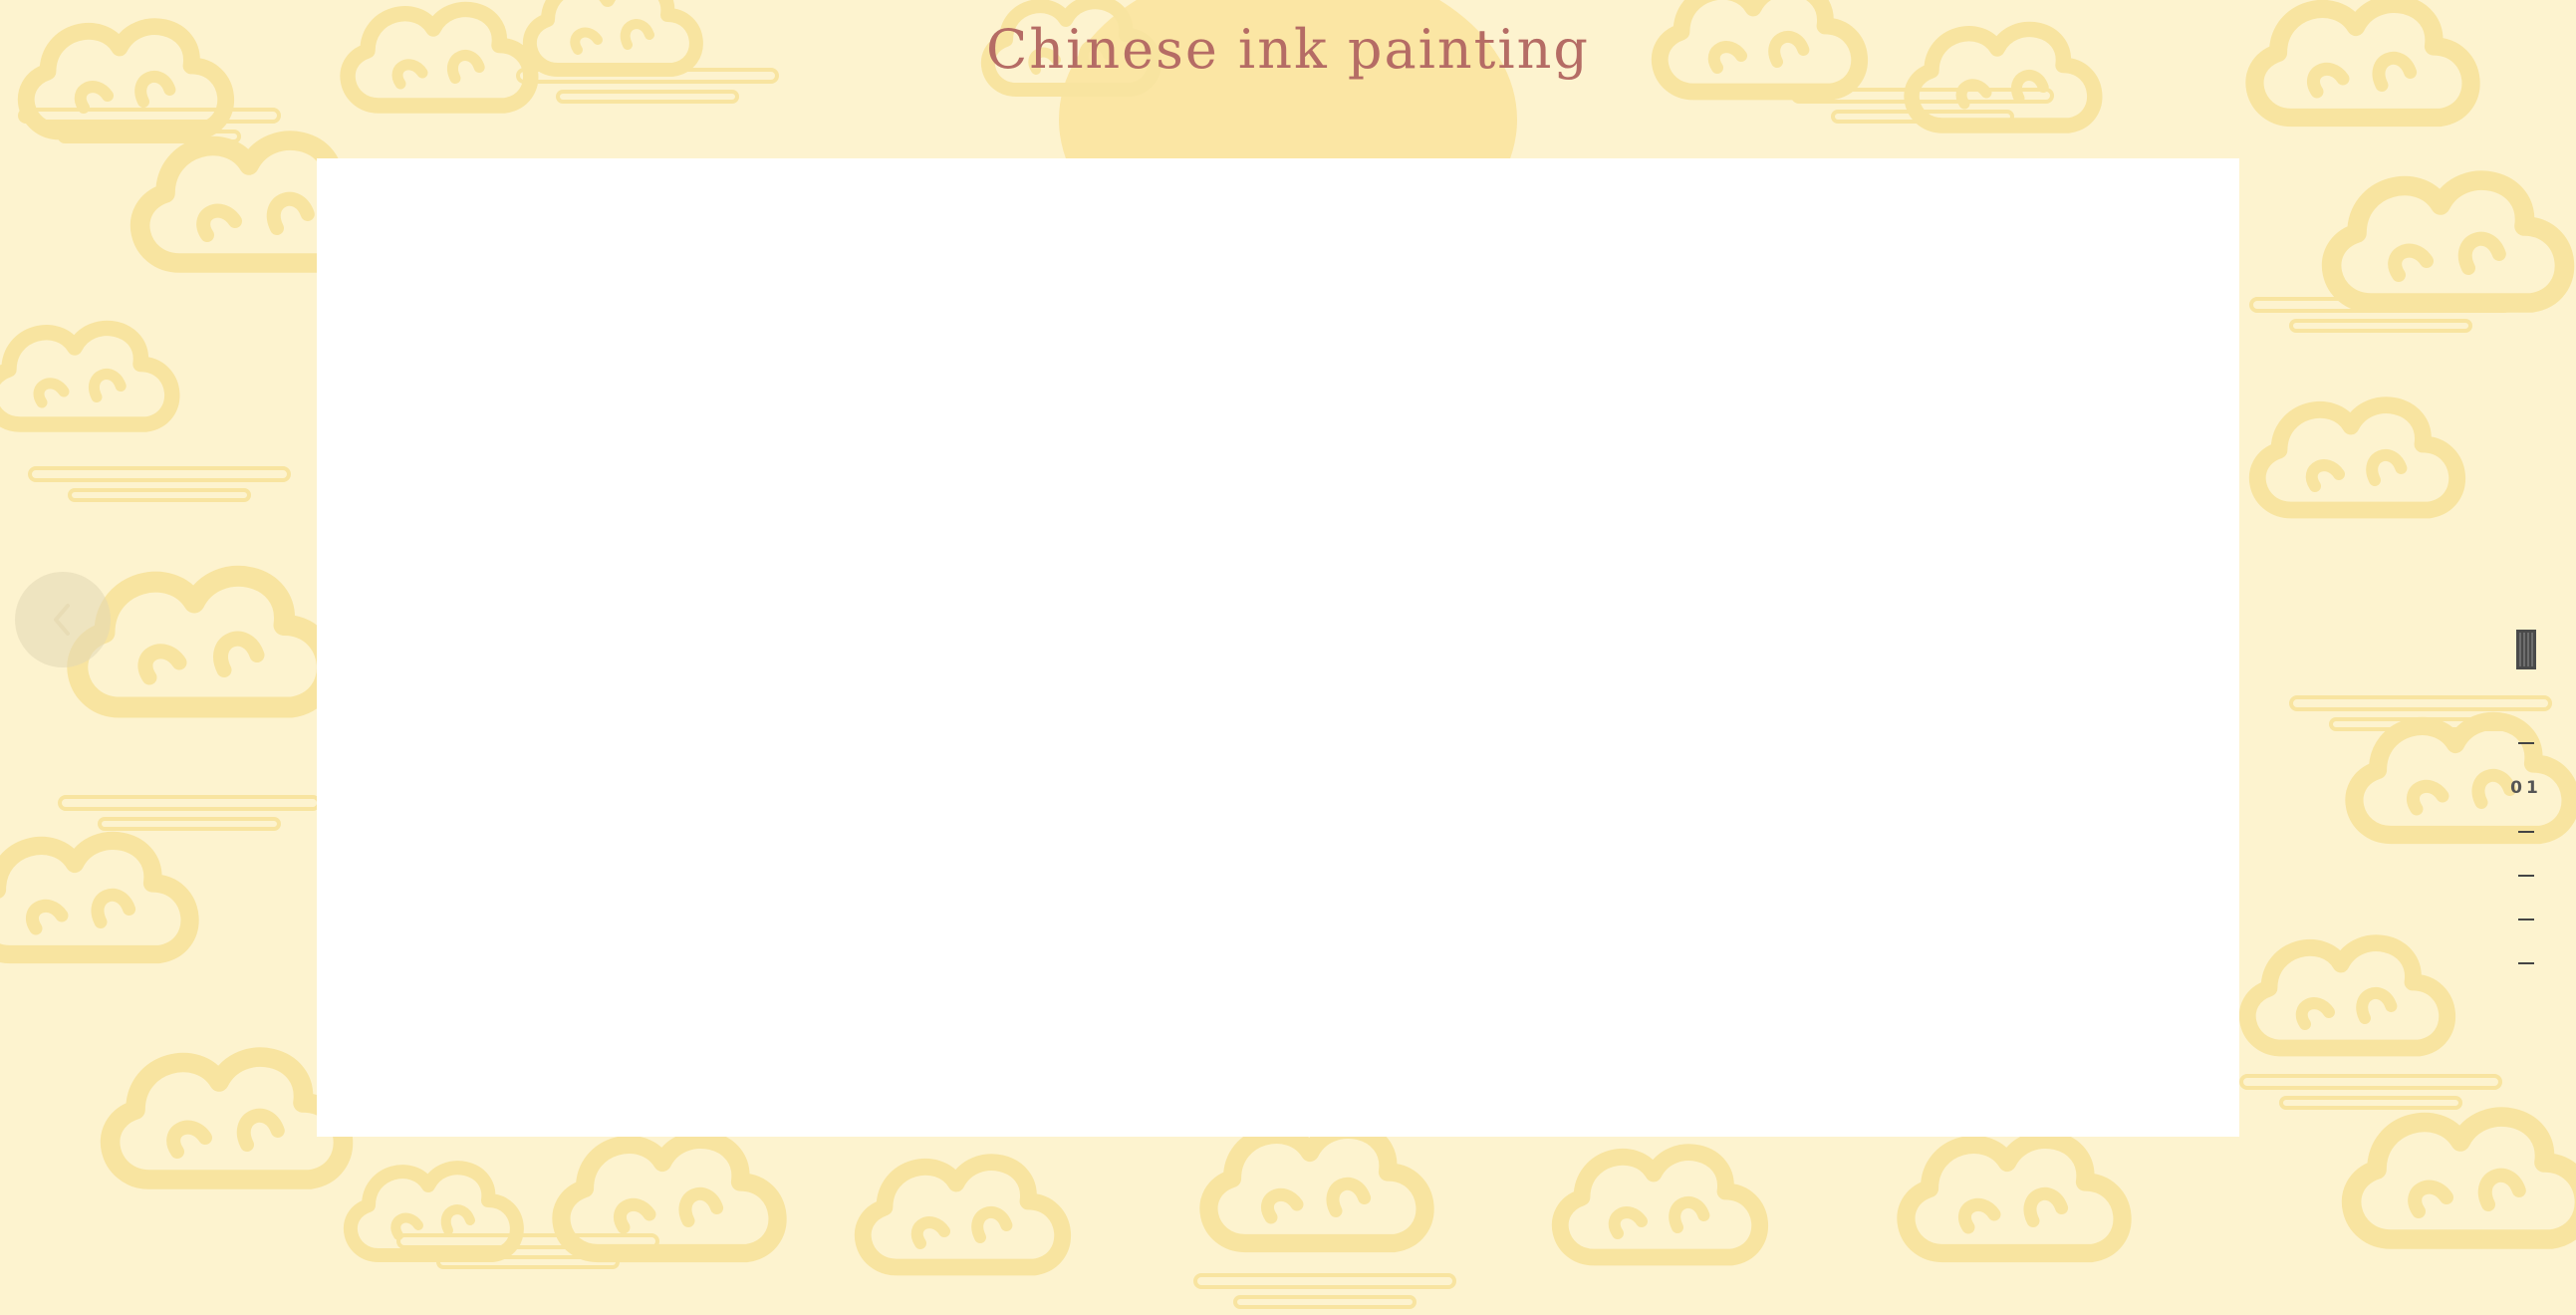  I want to click on pager-current-number: 01, so click(2526, 788).